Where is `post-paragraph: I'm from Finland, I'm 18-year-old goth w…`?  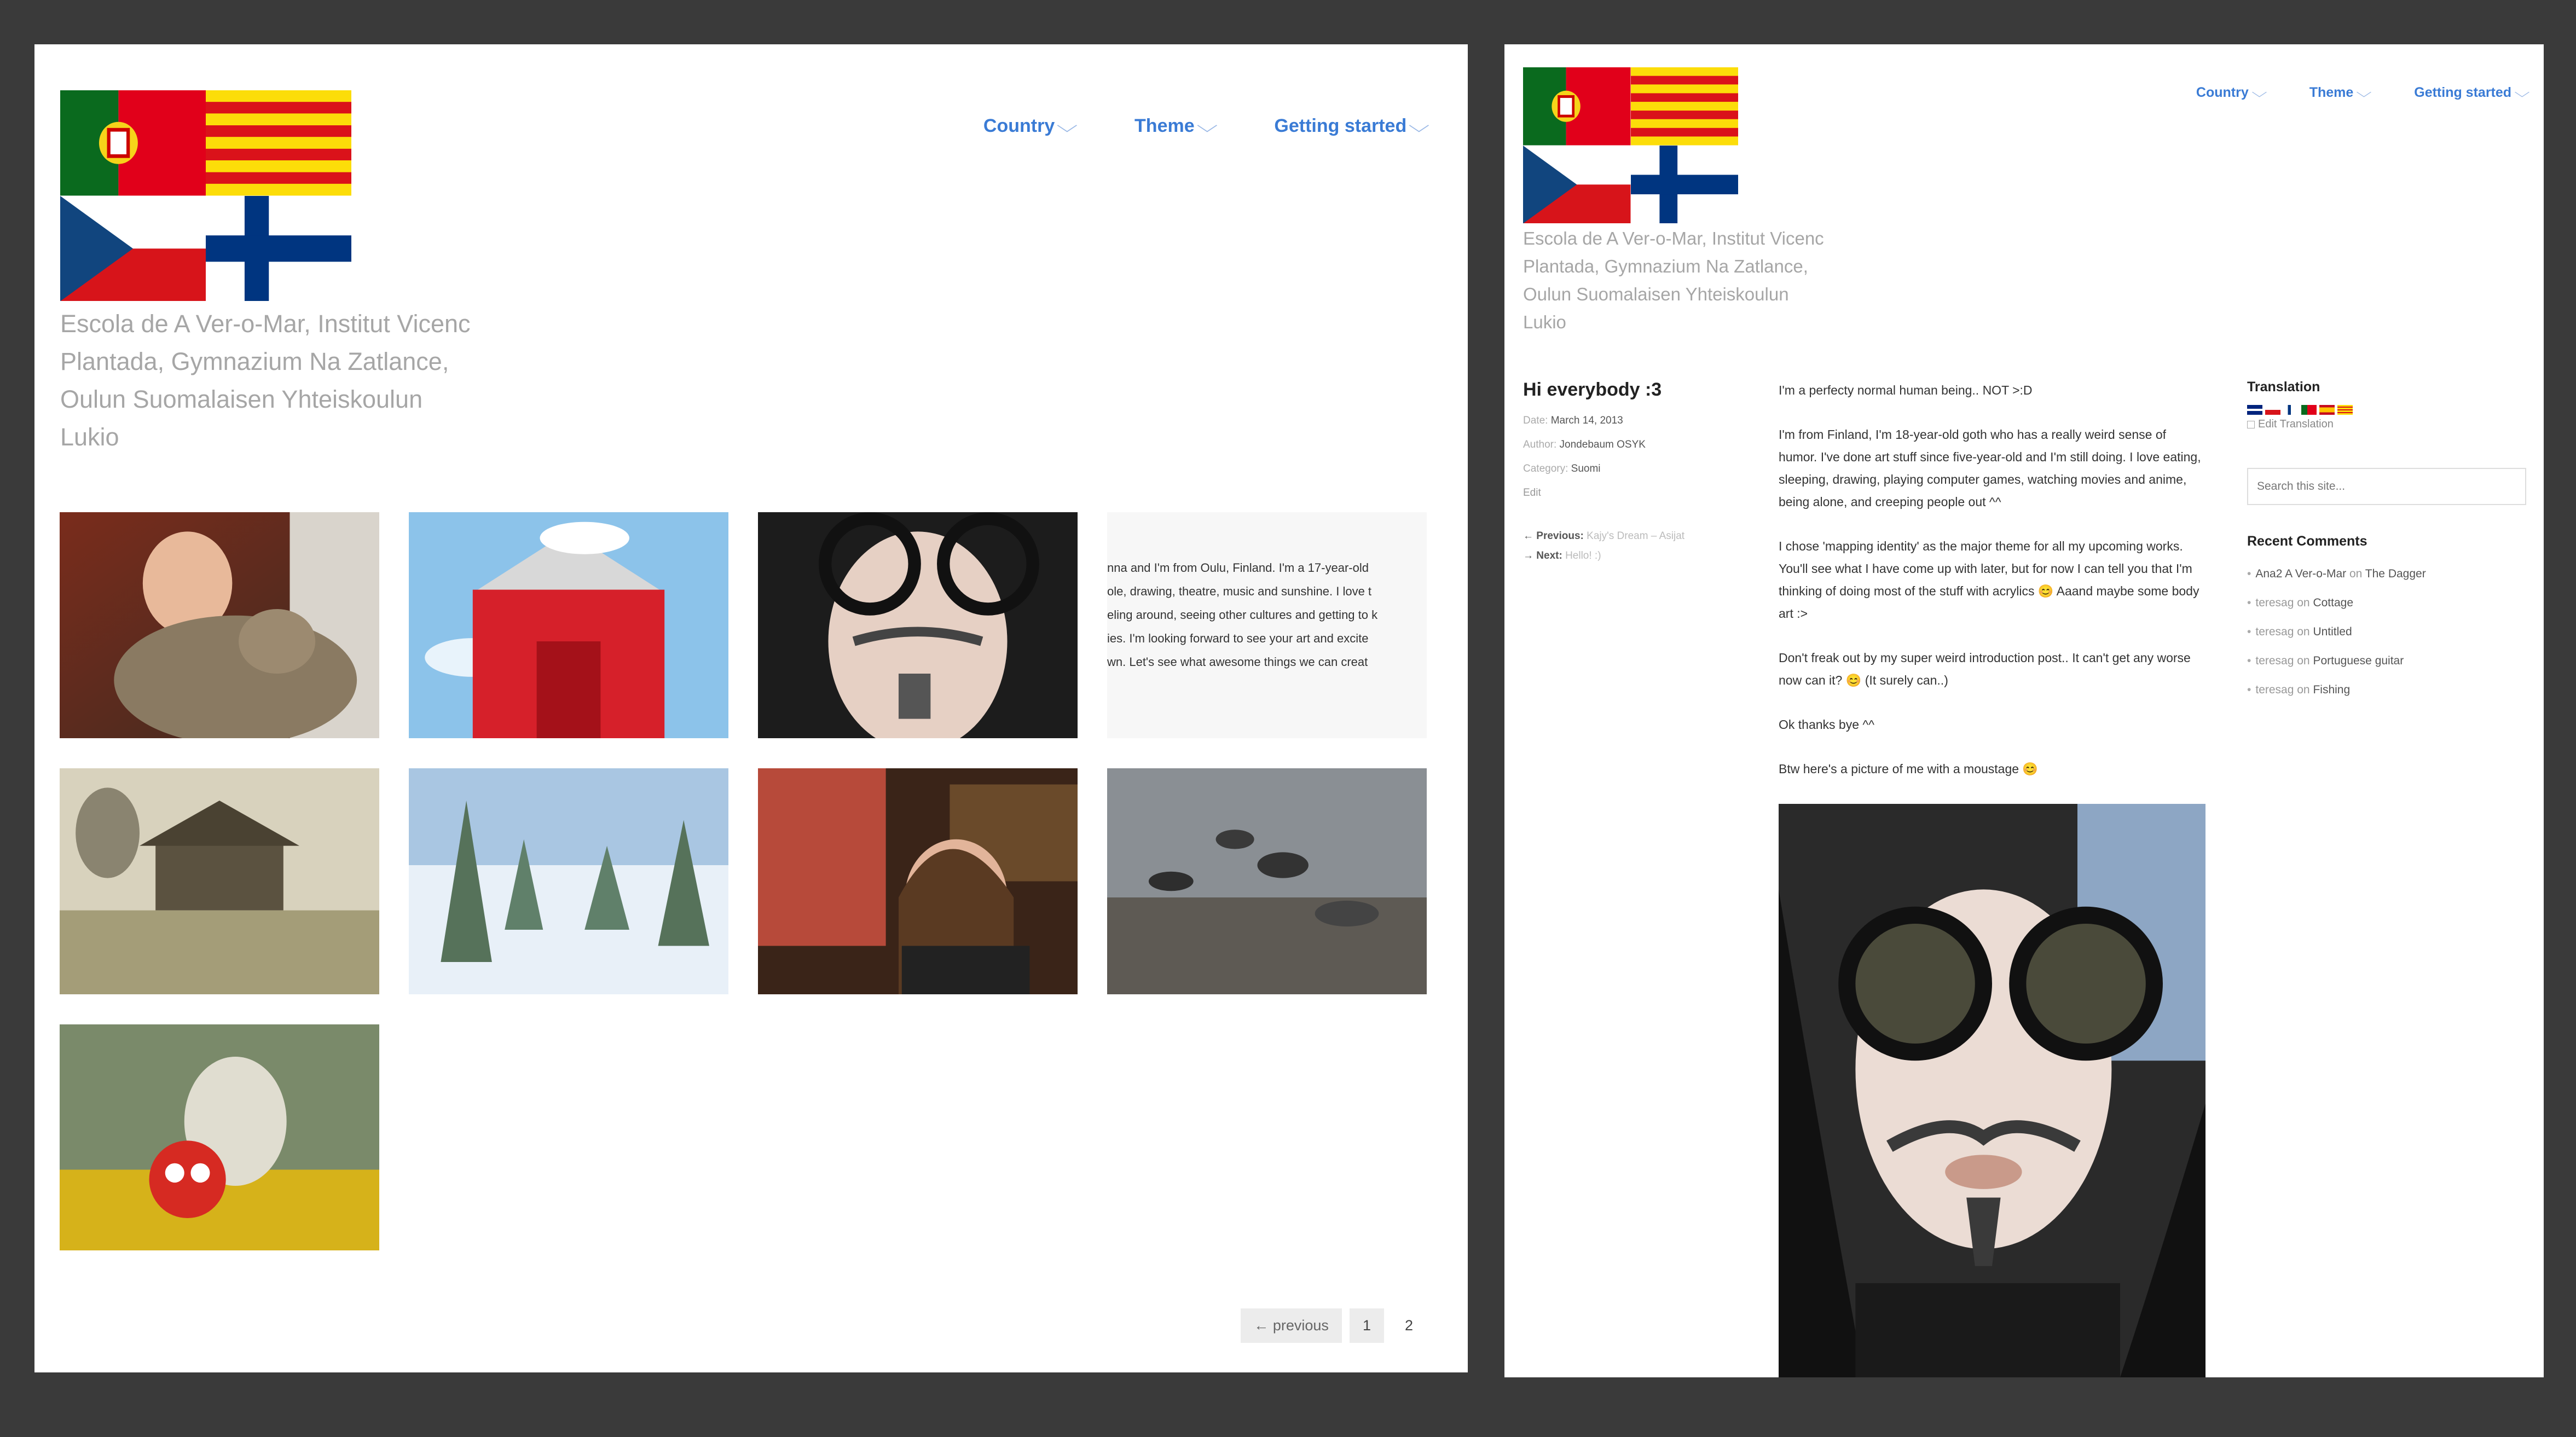 post-paragraph: I'm from Finland, I'm 18-year-old goth w… is located at coordinates (1990, 468).